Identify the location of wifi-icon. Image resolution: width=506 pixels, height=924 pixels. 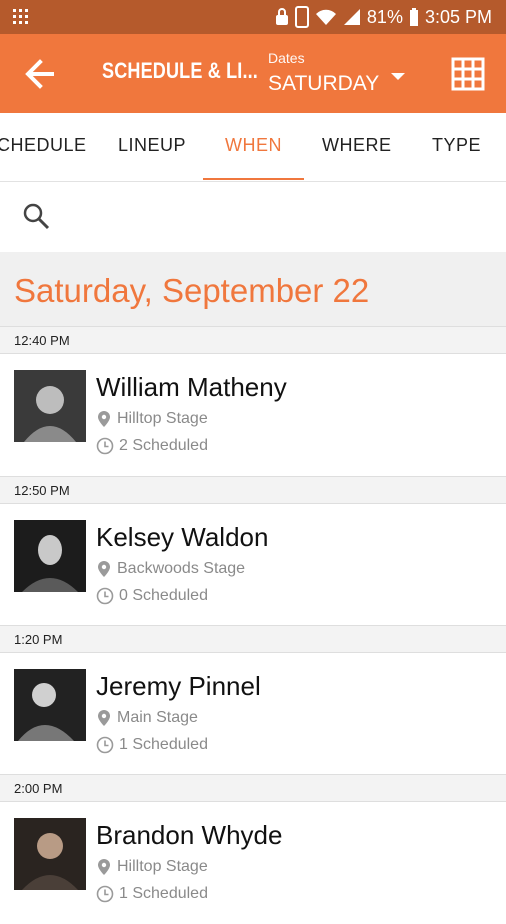
(325, 17).